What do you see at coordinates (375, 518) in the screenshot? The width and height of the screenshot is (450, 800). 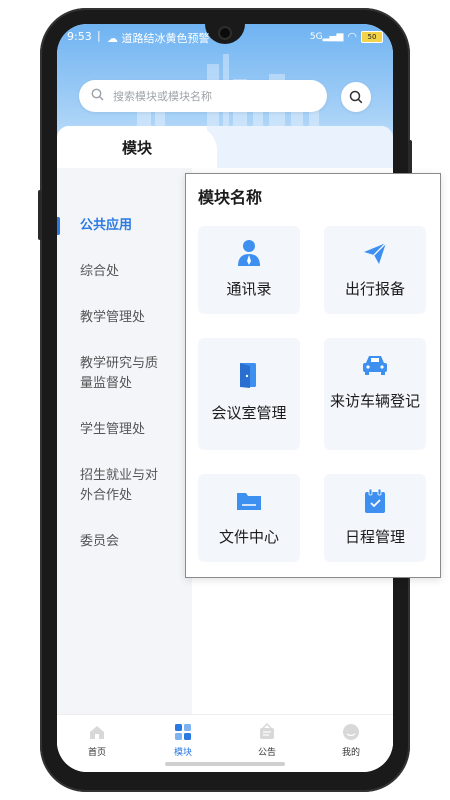 I see `module-card-schedule: 日程管理` at bounding box center [375, 518].